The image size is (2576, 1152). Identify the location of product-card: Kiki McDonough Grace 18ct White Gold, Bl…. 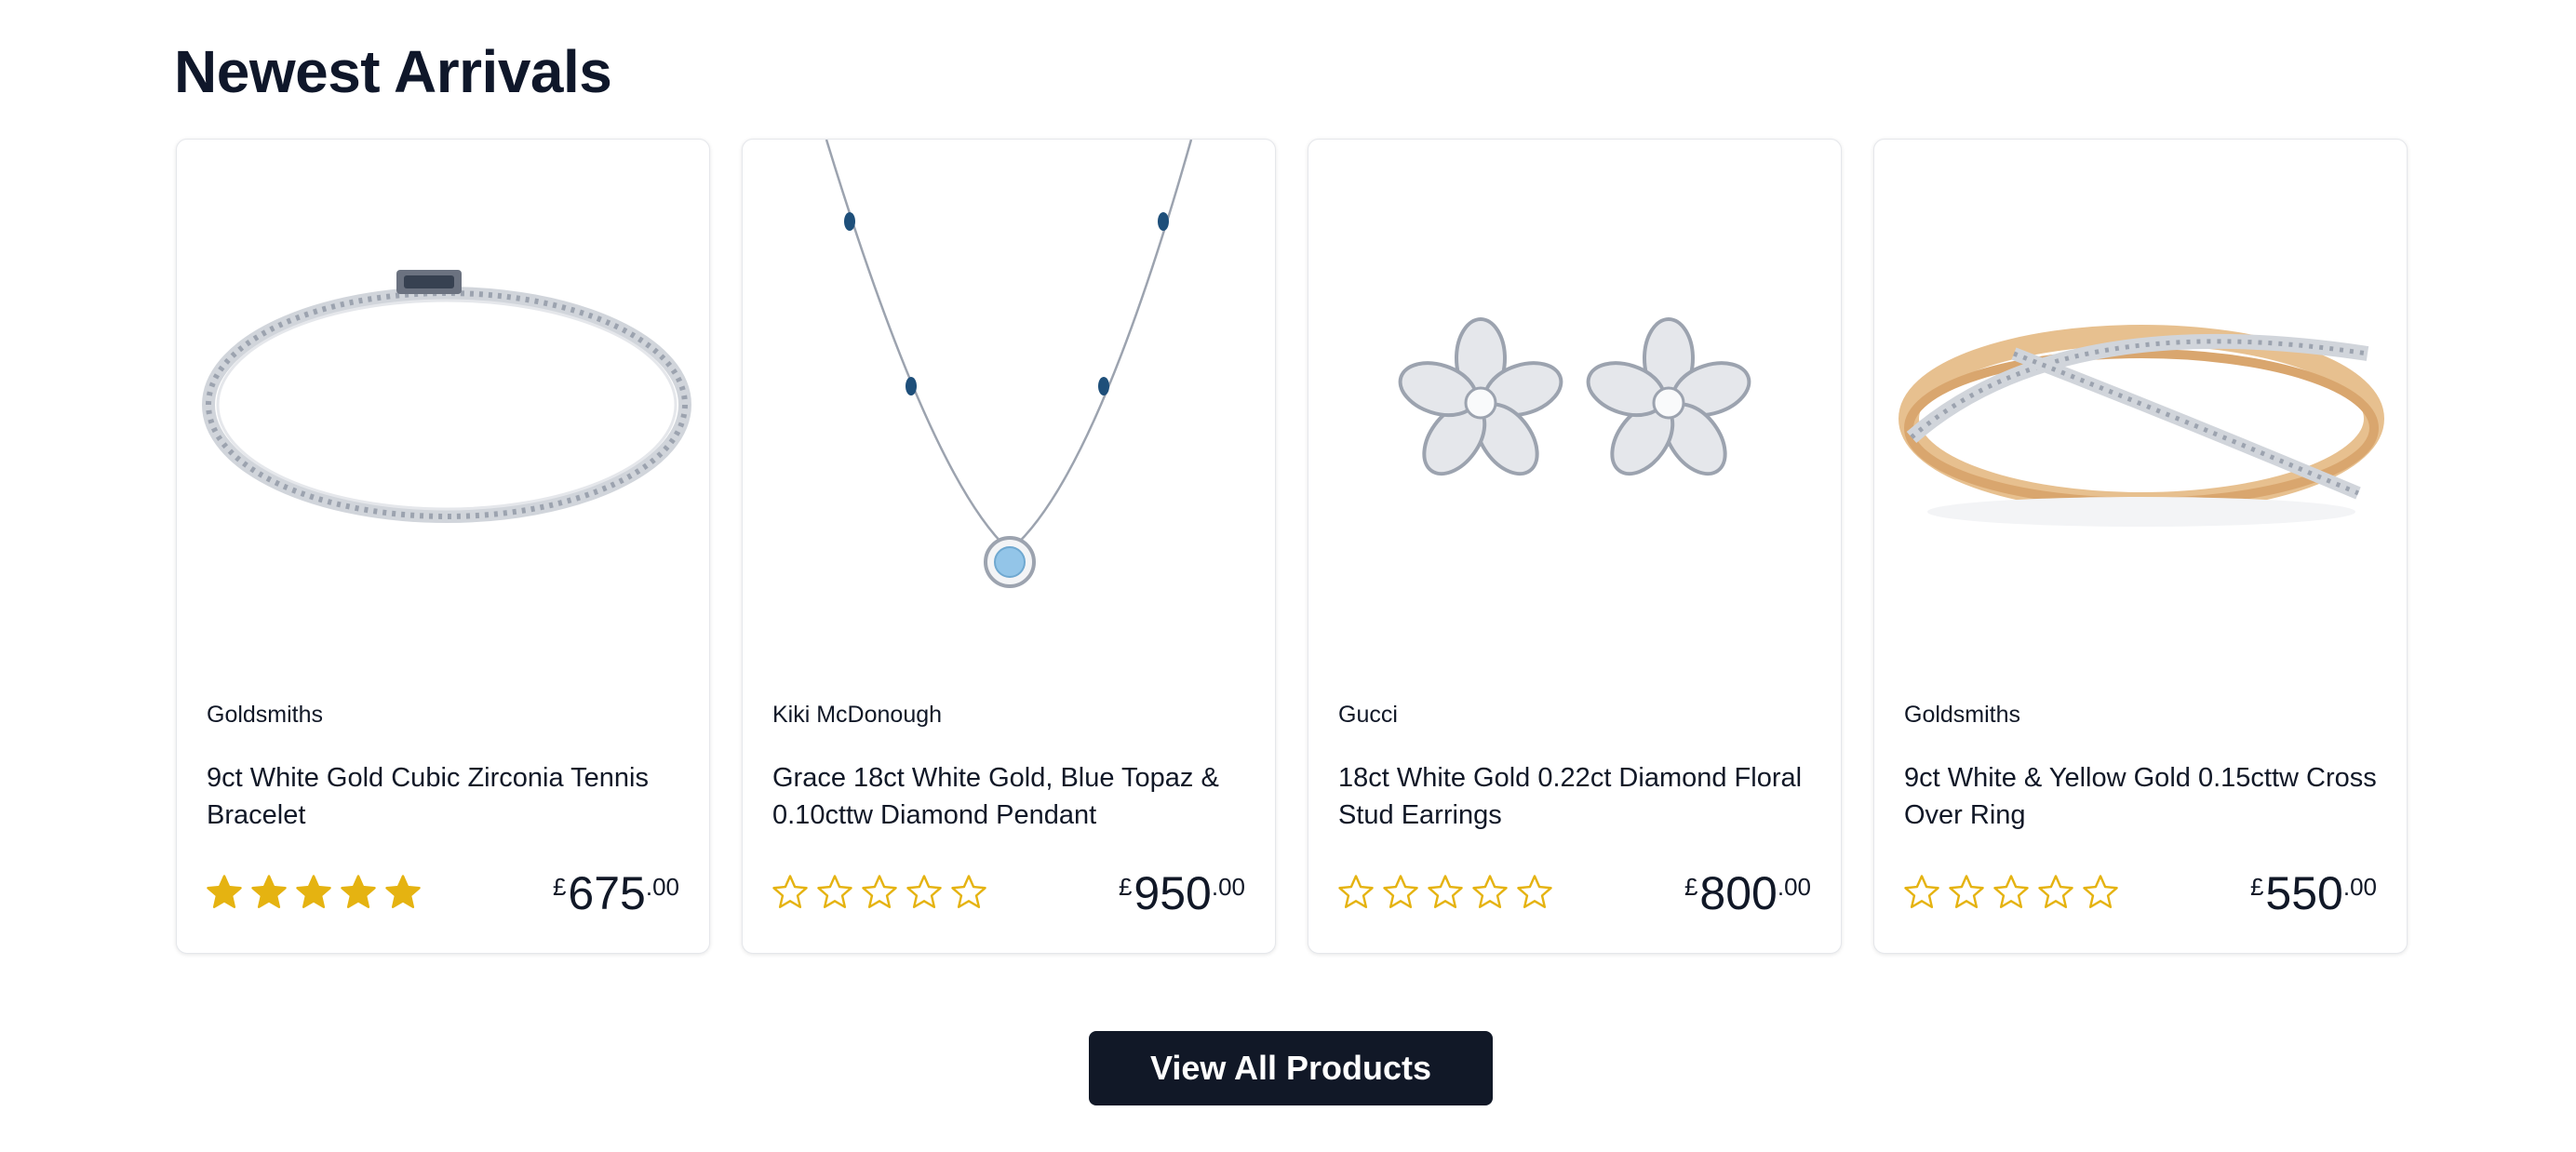
(1009, 546).